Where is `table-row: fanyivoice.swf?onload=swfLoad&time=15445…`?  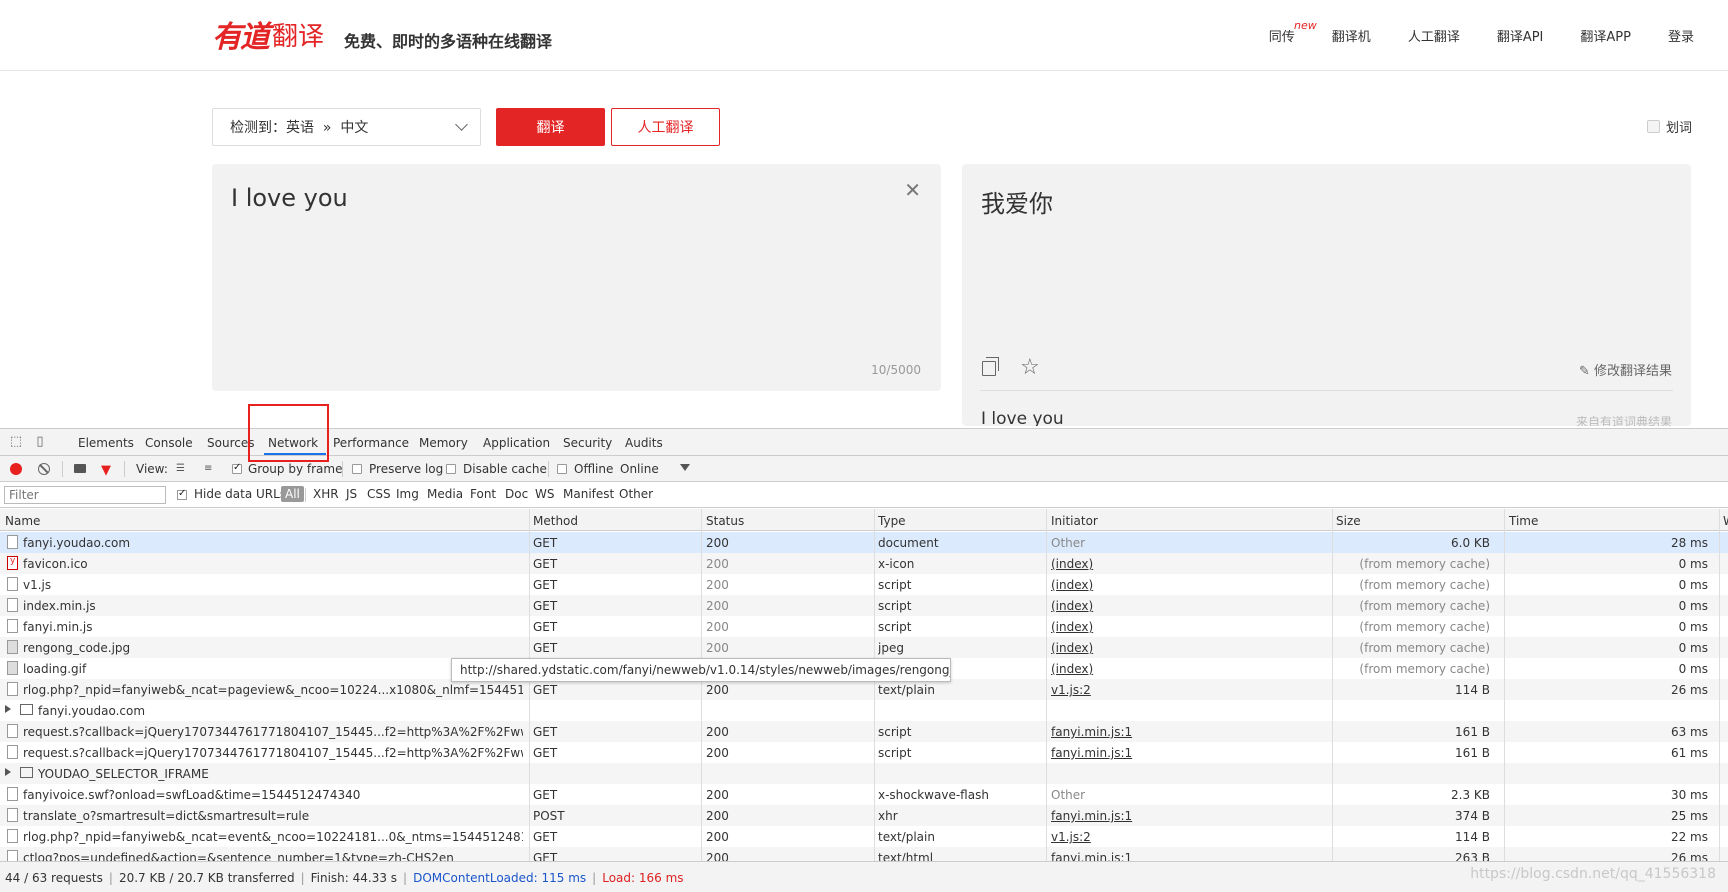
table-row: fanyivoice.swf?onload=swfLoad&time=15445… is located at coordinates (864, 794).